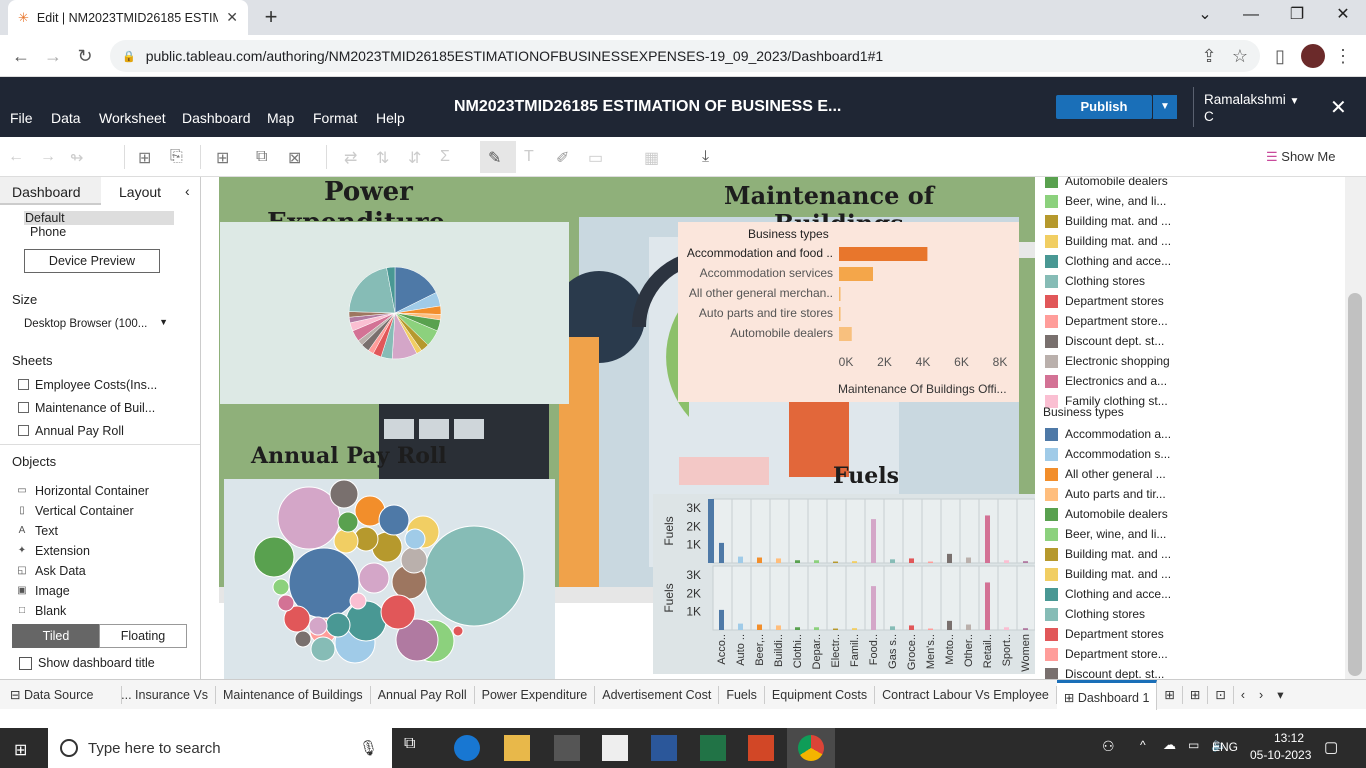 The width and height of the screenshot is (1366, 768). What do you see at coordinates (1300, 157) in the screenshot?
I see `show-me-button: ☰ Show Me` at bounding box center [1300, 157].